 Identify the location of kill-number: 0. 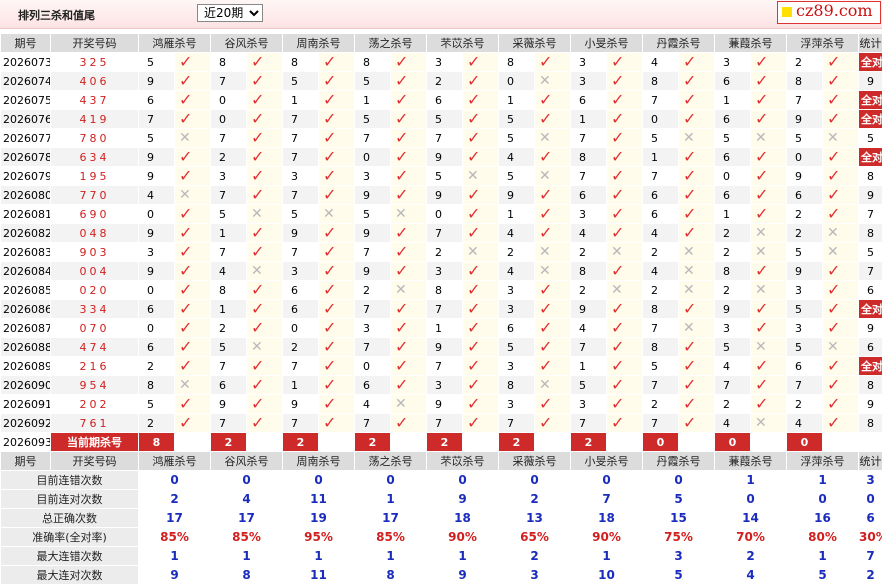
(157, 290).